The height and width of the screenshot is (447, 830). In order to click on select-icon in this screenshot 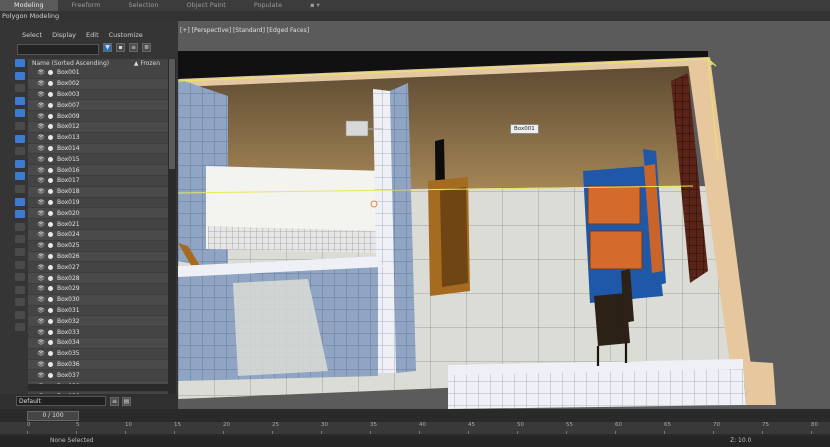, I will do `click(20, 314)`.